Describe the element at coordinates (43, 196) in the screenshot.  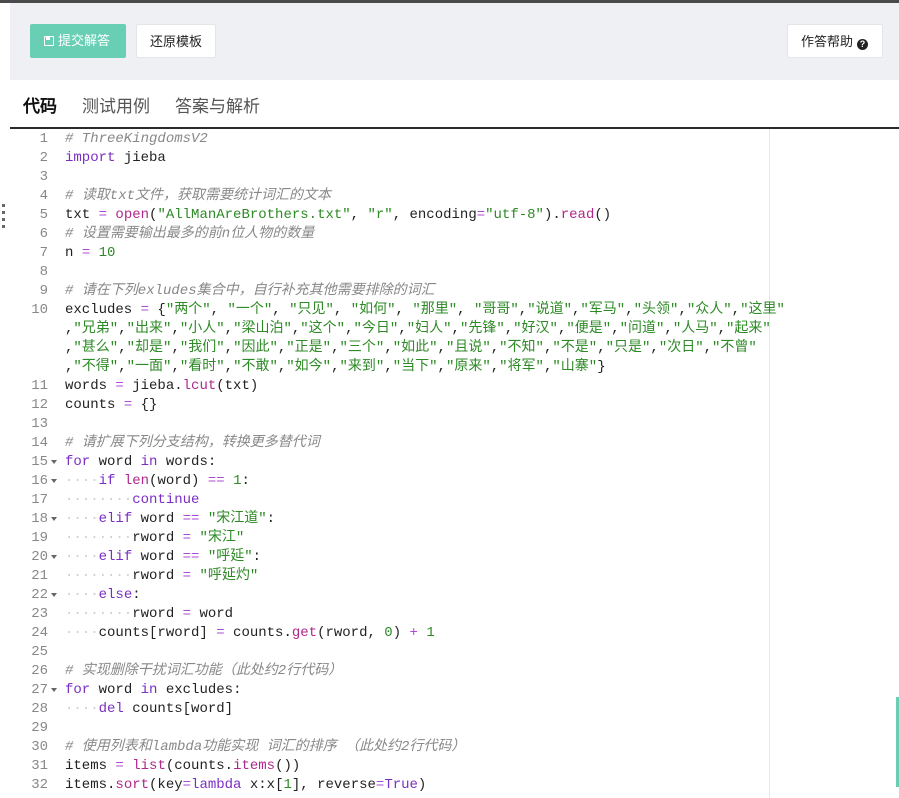
I see `line-number: 4` at that location.